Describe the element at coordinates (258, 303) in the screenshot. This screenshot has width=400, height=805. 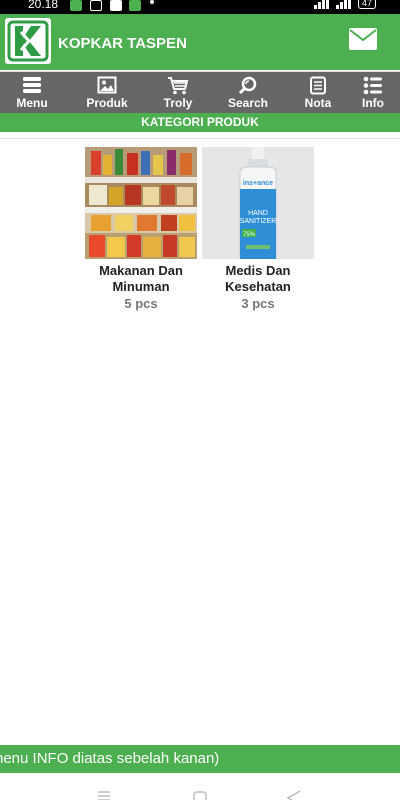
I see `product-count: 3 pcs` at that location.